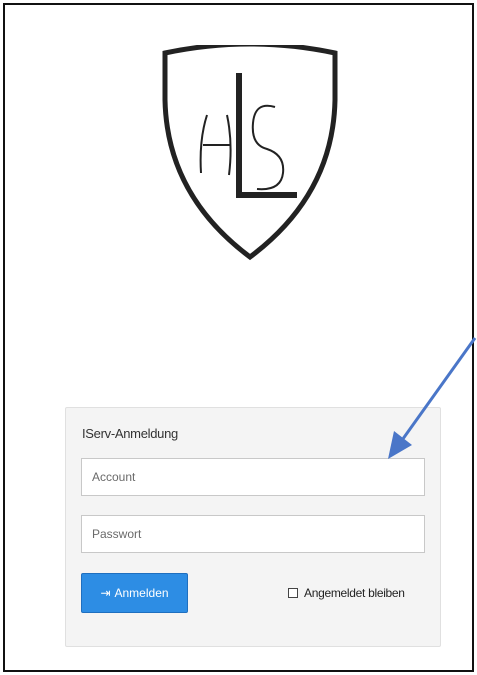 This screenshot has height=675, width=477. I want to click on remember-me-label: Angemeldet bleiben, so click(354, 593).